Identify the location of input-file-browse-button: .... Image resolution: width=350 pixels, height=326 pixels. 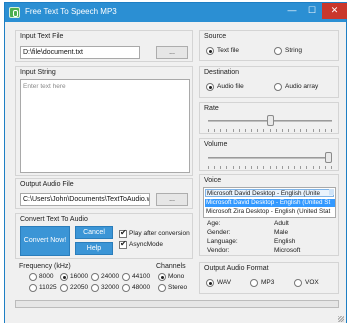
(172, 52).